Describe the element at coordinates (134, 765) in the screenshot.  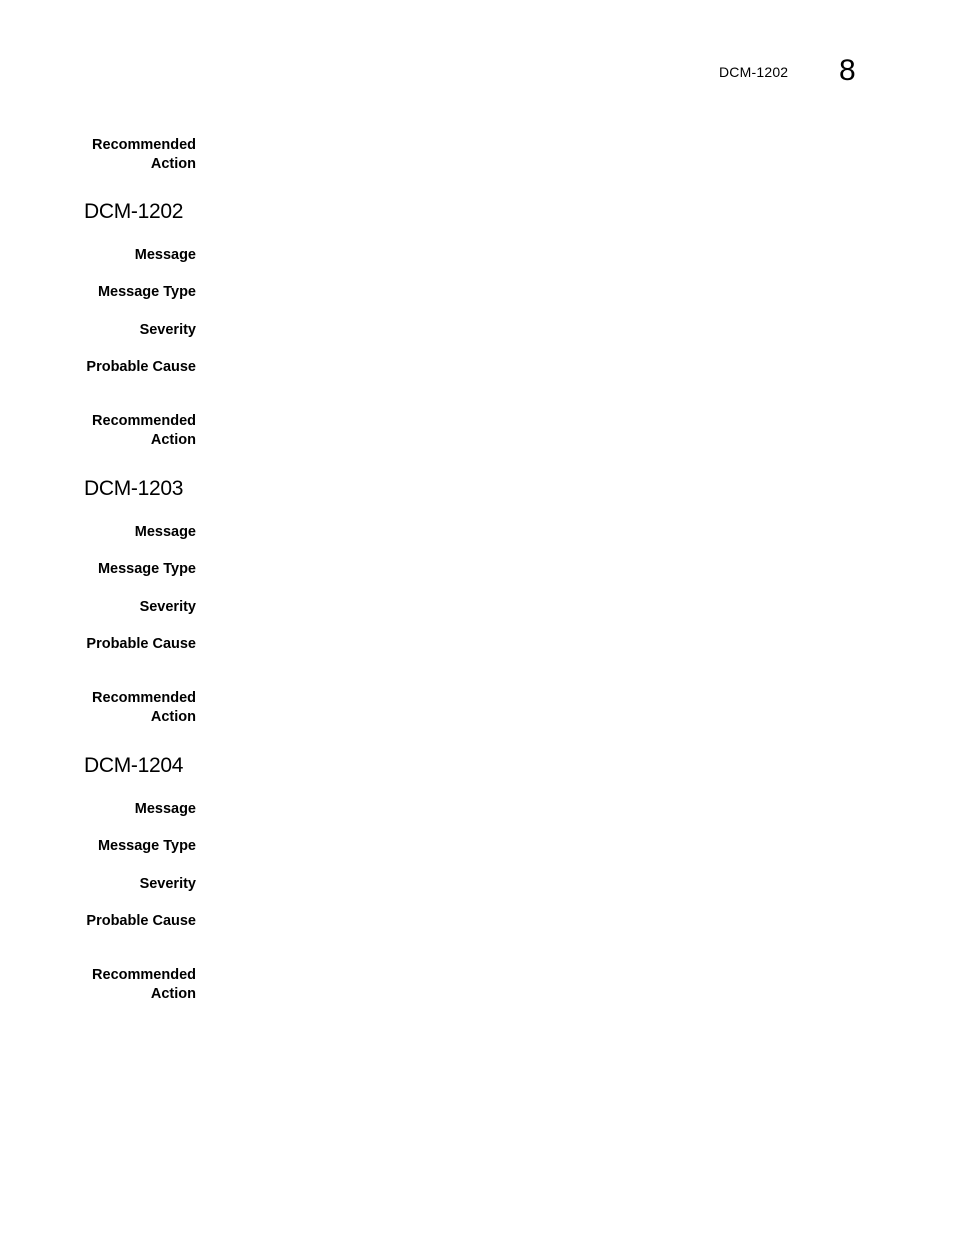
I see `entry-heading: DCM-1204` at that location.